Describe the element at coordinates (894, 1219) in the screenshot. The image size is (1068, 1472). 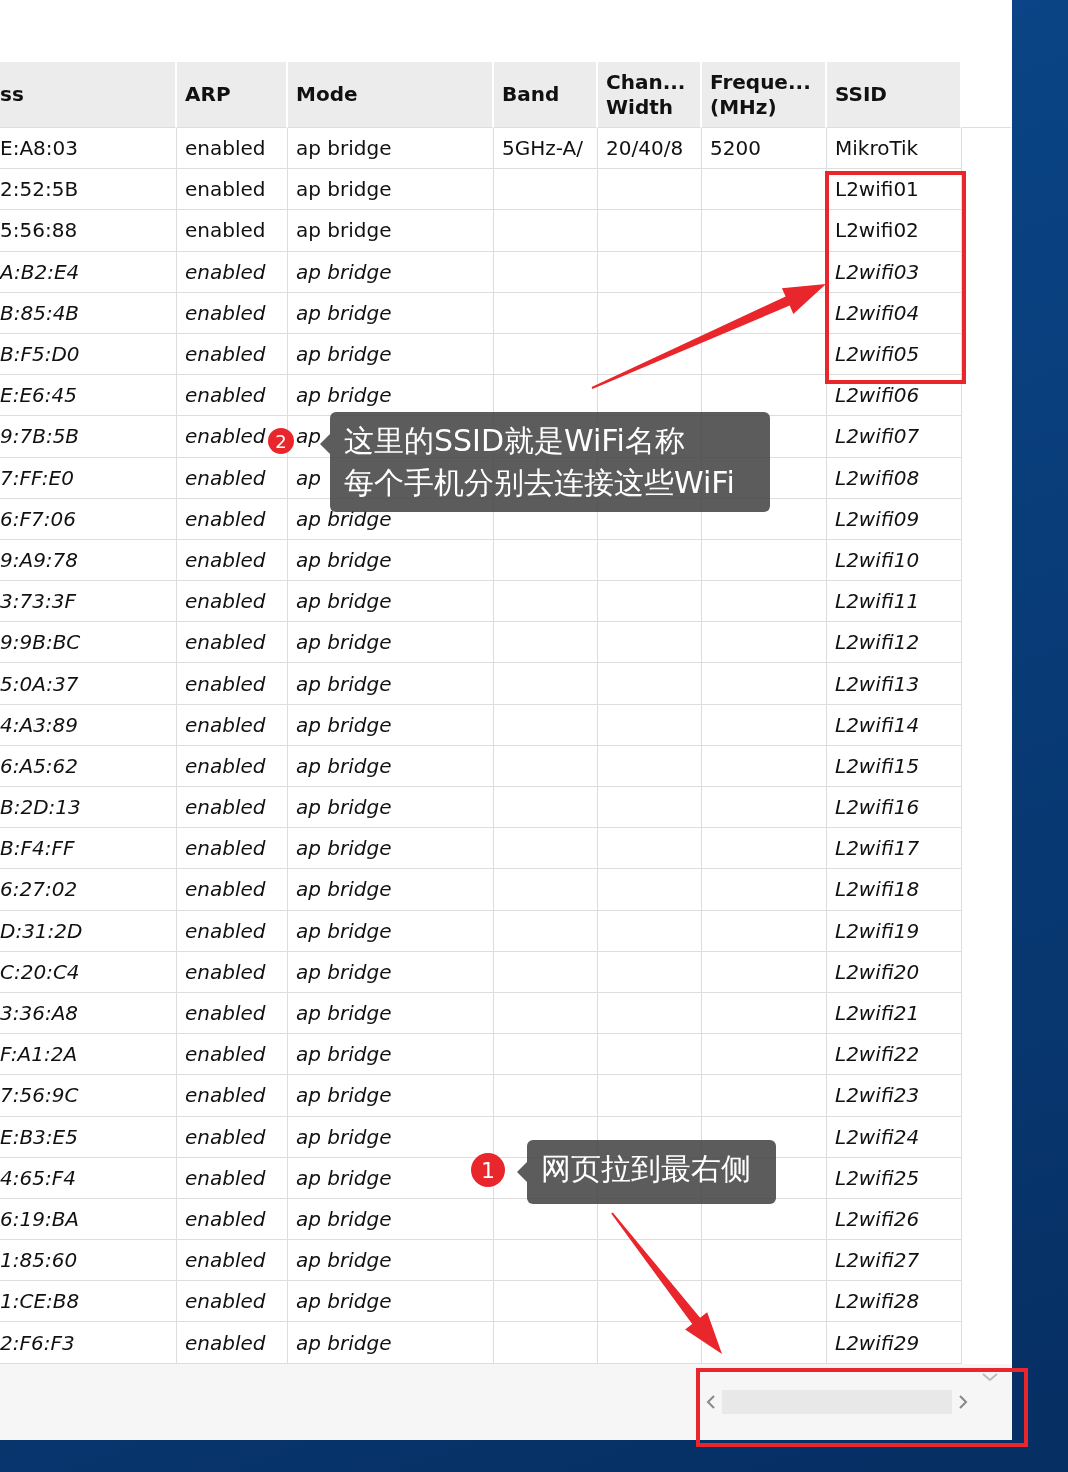
I see `table-cell: L2wifi26` at that location.